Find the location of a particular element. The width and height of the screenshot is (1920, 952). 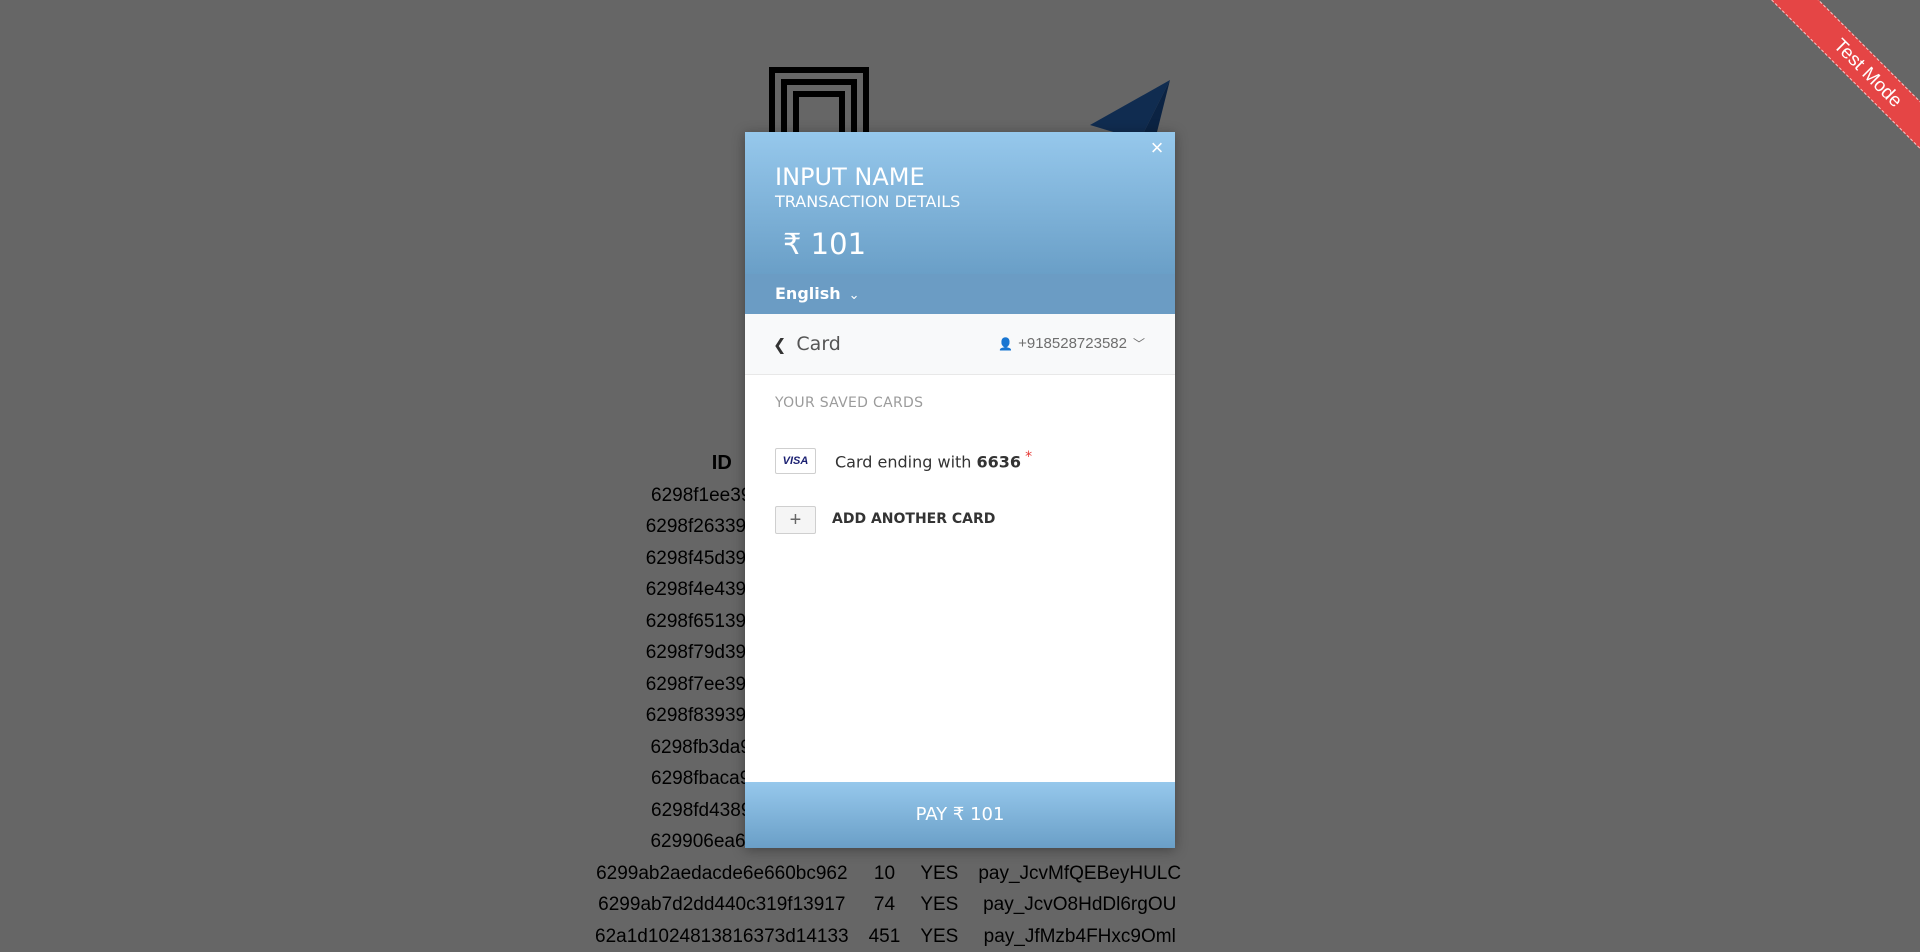

person-icon: 👤 is located at coordinates (1006, 344).